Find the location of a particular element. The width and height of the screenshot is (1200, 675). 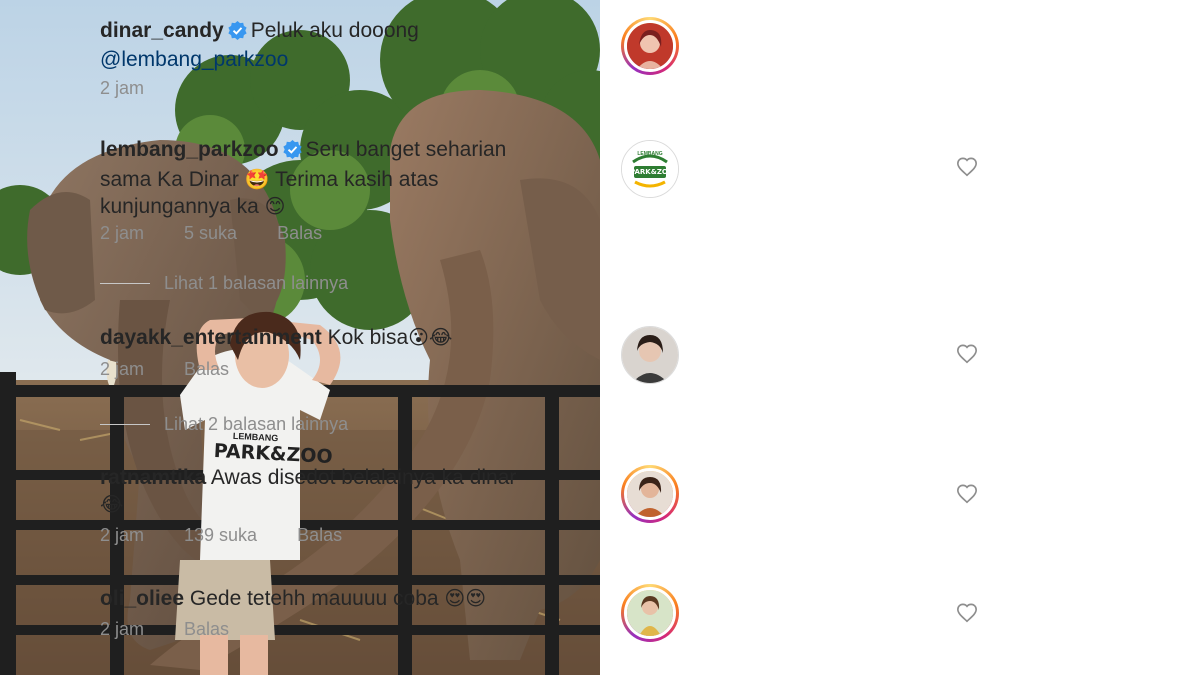

caption-time: 2 jam is located at coordinates (122, 88).